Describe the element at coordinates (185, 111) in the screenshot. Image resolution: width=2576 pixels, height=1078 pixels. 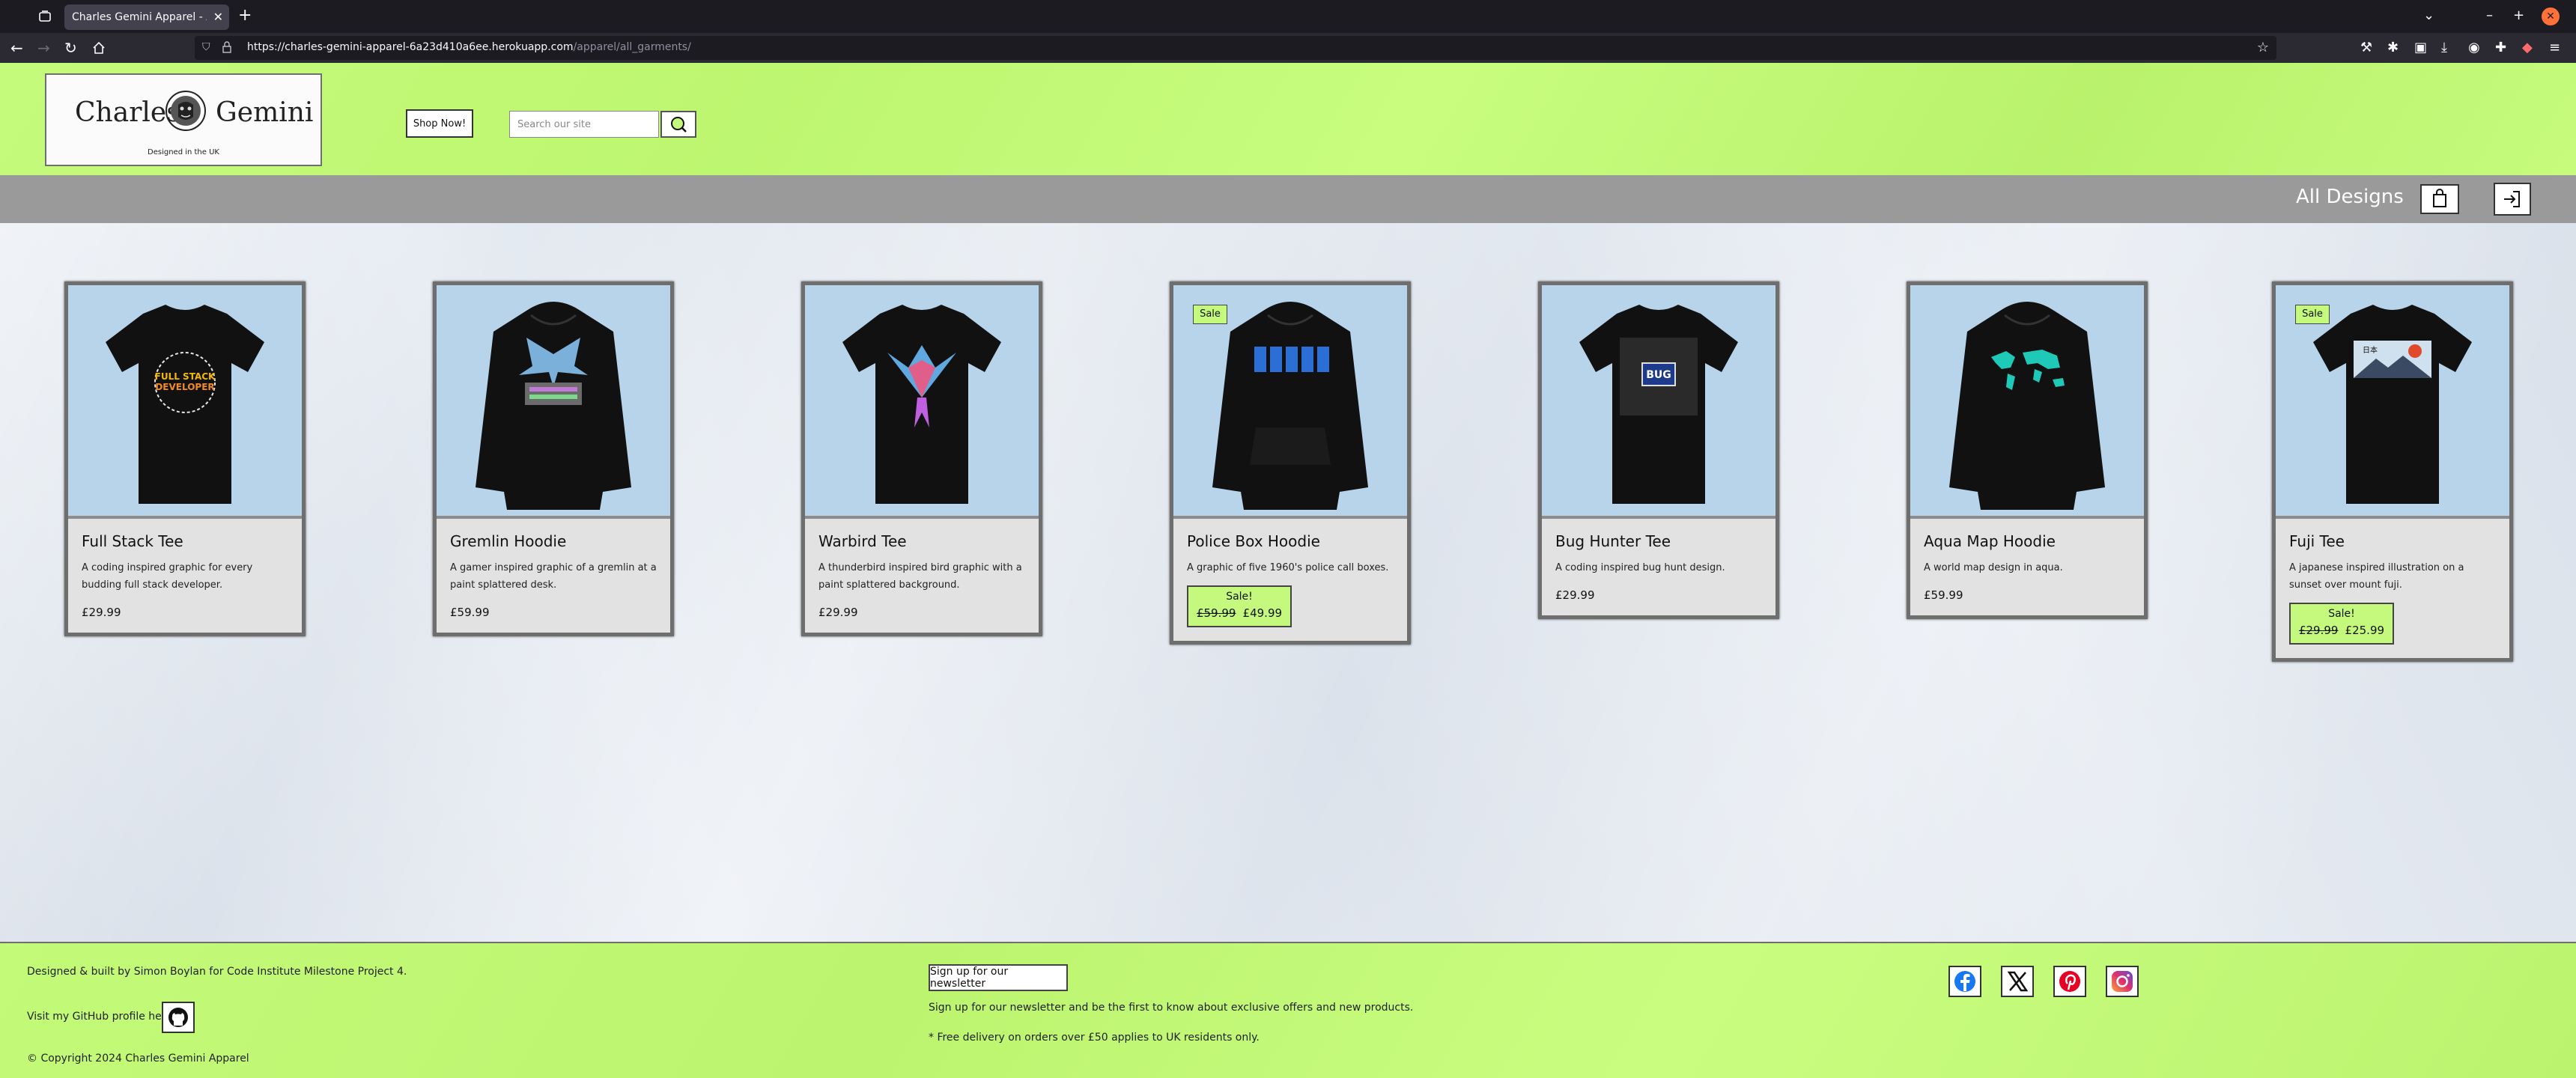
I see `gemini-crest-icon` at that location.